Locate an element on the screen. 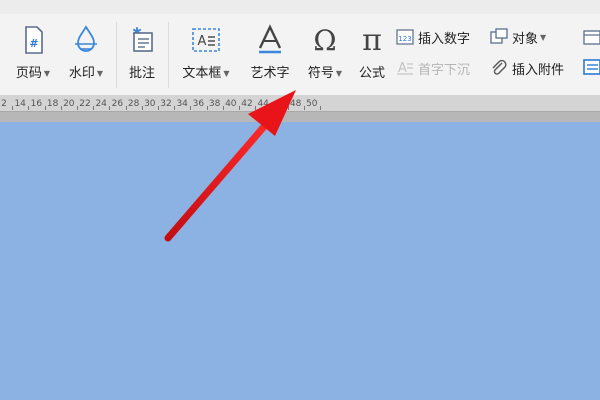 The width and height of the screenshot is (600, 400). ruler-tick-label: 14 is located at coordinates (20, 104).